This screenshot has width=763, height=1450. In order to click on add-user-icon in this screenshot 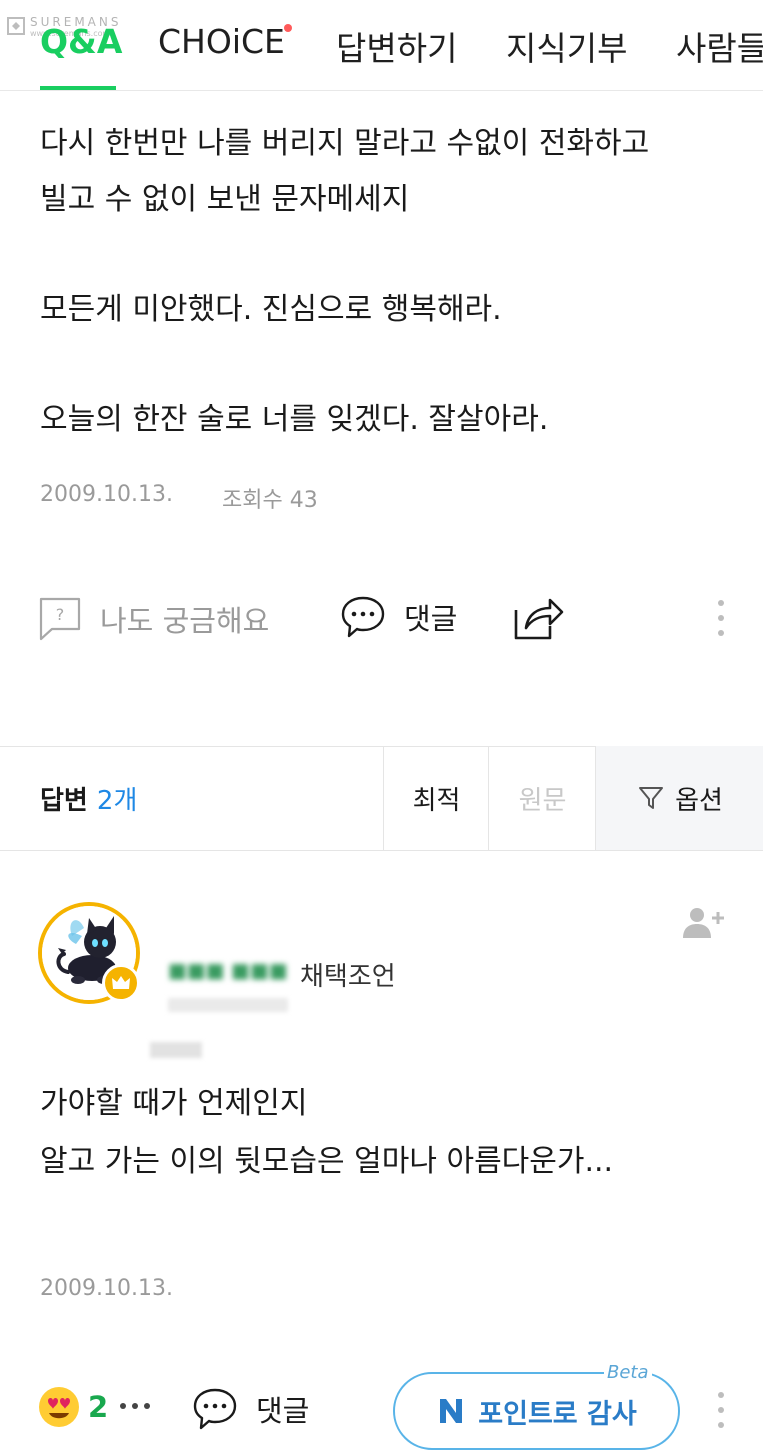, I will do `click(703, 923)`.